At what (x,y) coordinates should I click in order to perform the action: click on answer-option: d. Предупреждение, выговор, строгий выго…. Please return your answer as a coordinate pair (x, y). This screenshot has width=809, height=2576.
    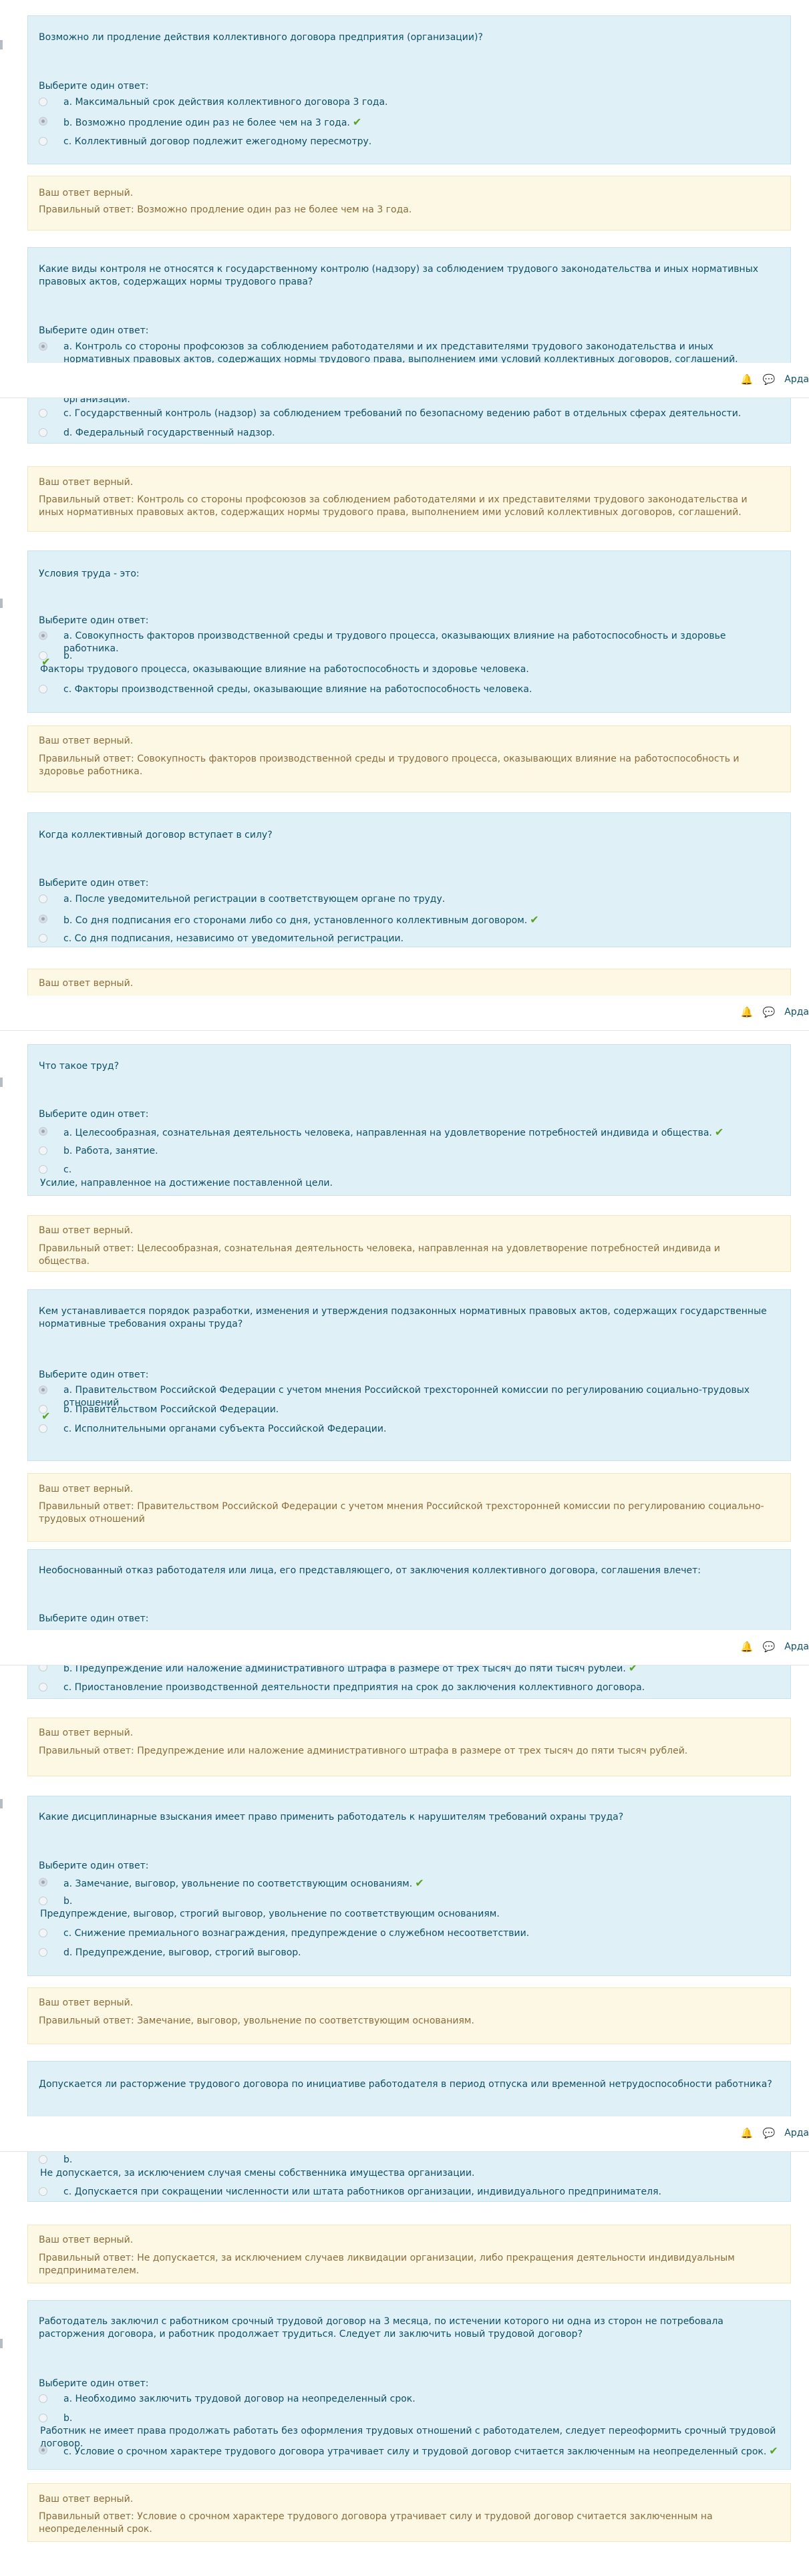
    Looking at the image, I should click on (409, 1953).